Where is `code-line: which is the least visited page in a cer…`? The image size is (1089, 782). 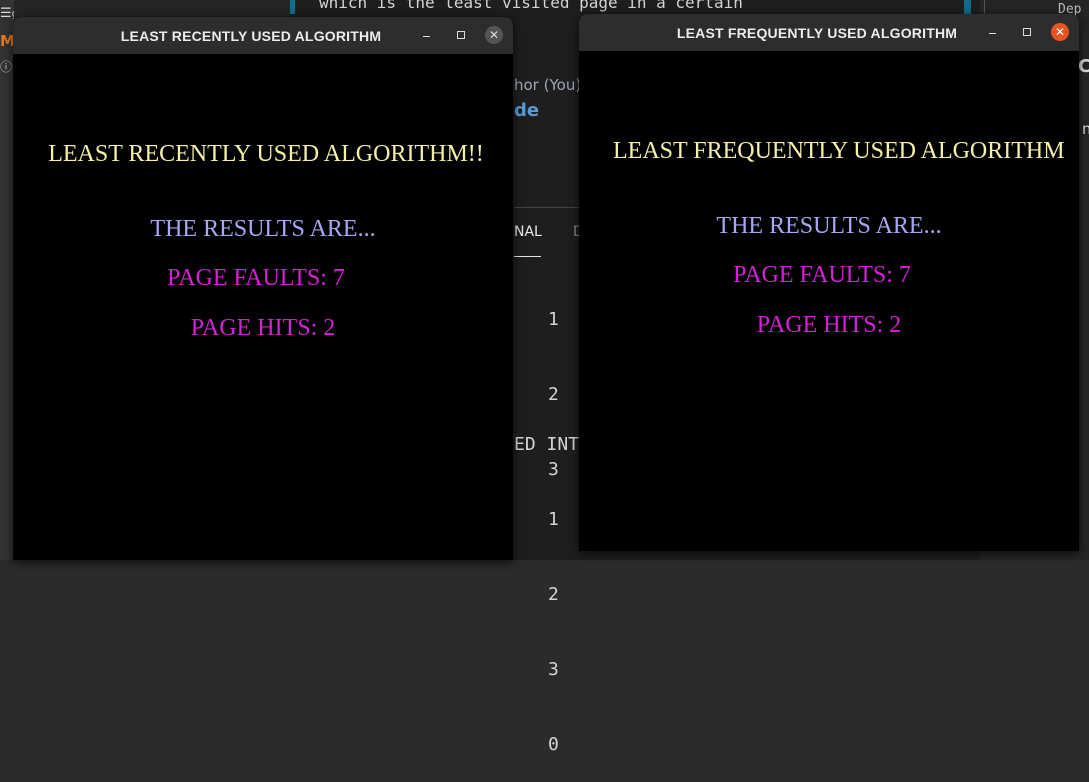 code-line: which is the least visited page in a cer… is located at coordinates (531, 6).